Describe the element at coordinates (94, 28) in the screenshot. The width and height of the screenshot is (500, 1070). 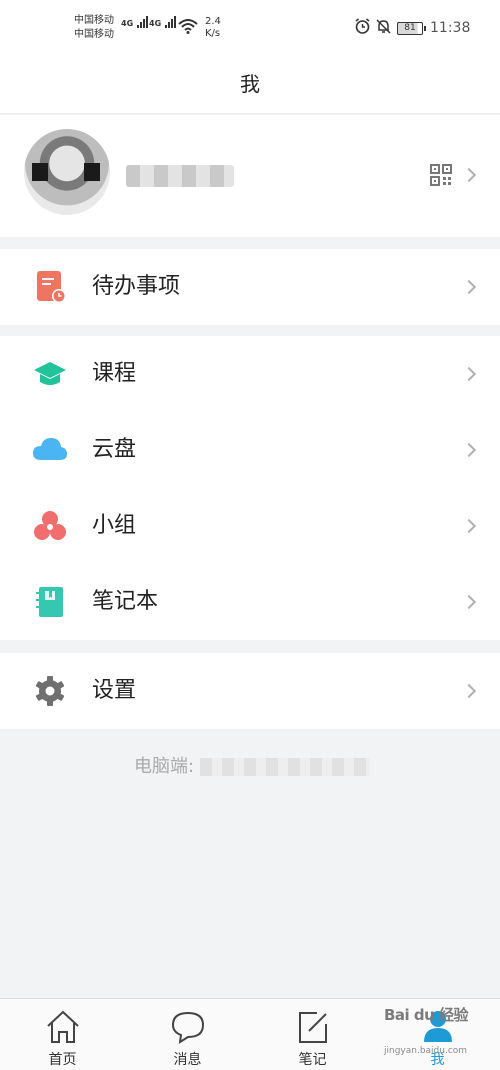
I see `carrier-labels: 中国移动 中国移动` at that location.